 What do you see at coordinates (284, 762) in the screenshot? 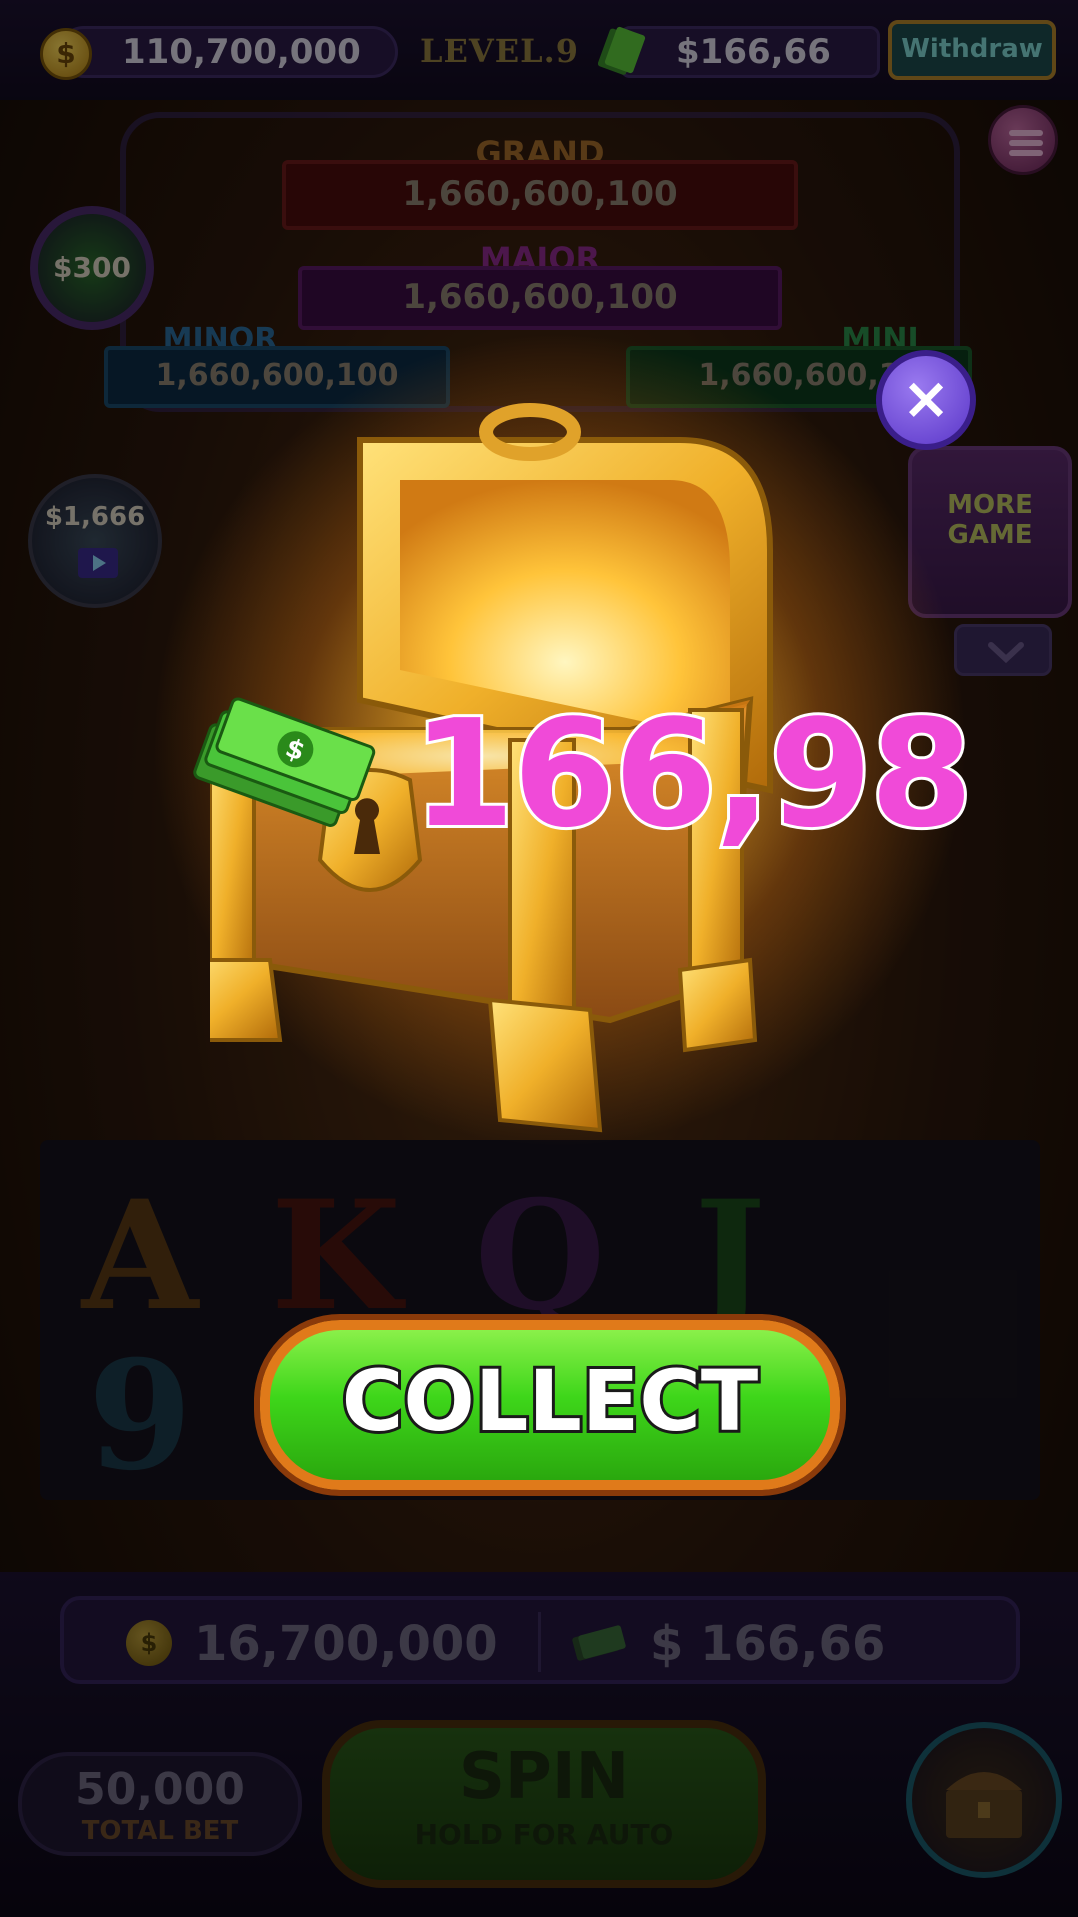
I see `cash-stack-icon: $` at bounding box center [284, 762].